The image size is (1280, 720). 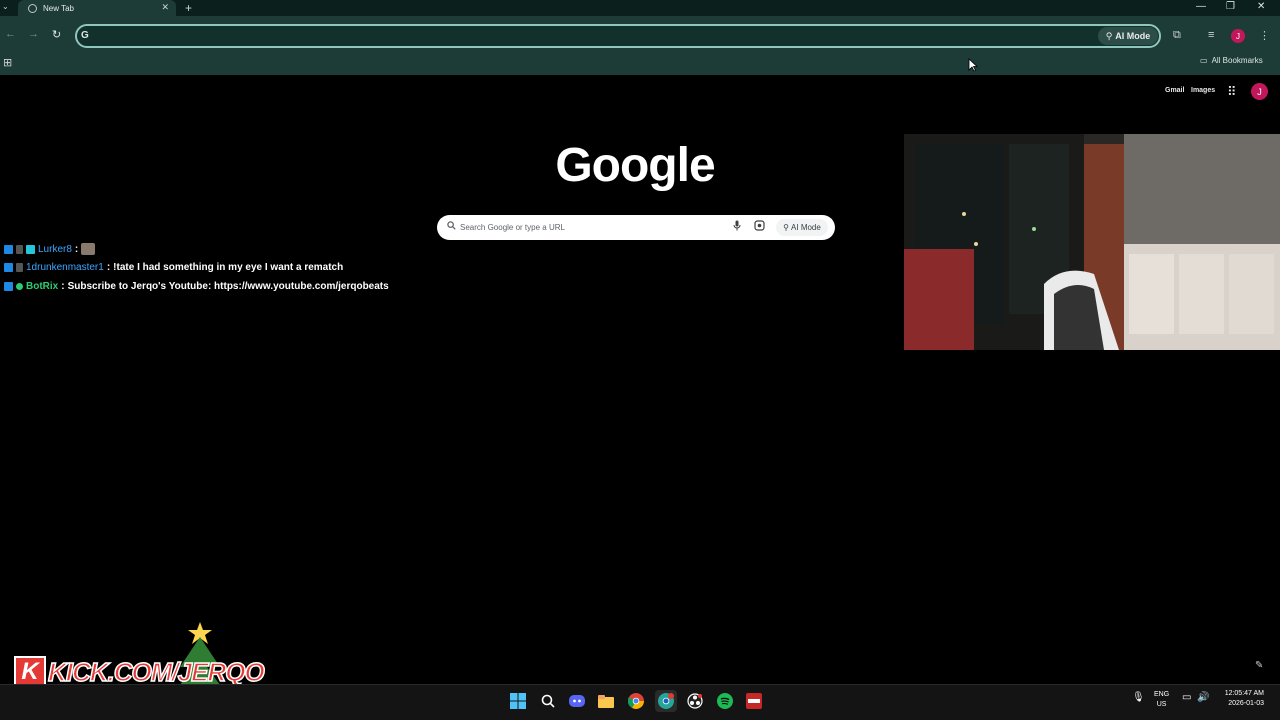 What do you see at coordinates (88, 249) in the screenshot?
I see `emote-icon` at bounding box center [88, 249].